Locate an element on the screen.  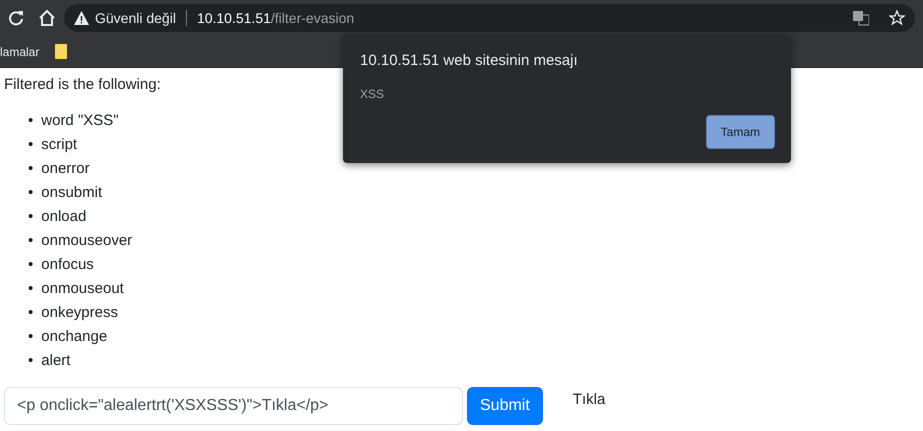
address-bar: Güvenli değil 10.10.51.51/filter-evasion is located at coordinates (489, 18).